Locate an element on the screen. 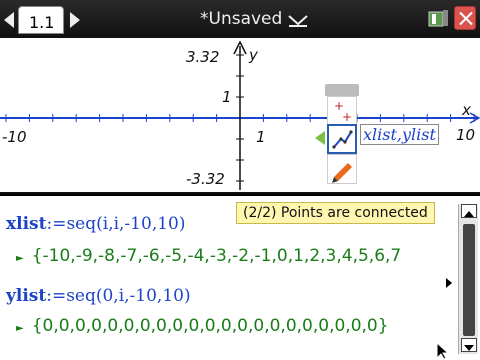  toolbar-handle is located at coordinates (342, 90).